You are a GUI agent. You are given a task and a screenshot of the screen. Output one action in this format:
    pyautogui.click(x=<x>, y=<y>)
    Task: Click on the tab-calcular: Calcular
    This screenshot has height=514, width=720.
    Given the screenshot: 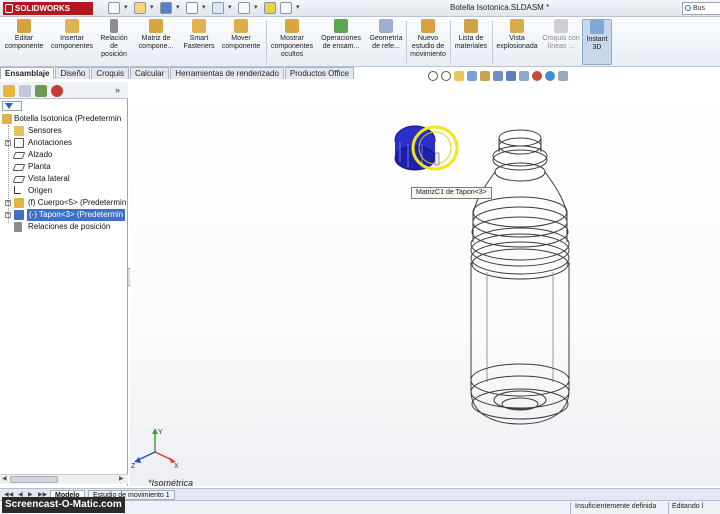 What is the action you would take?
    pyautogui.click(x=149, y=73)
    